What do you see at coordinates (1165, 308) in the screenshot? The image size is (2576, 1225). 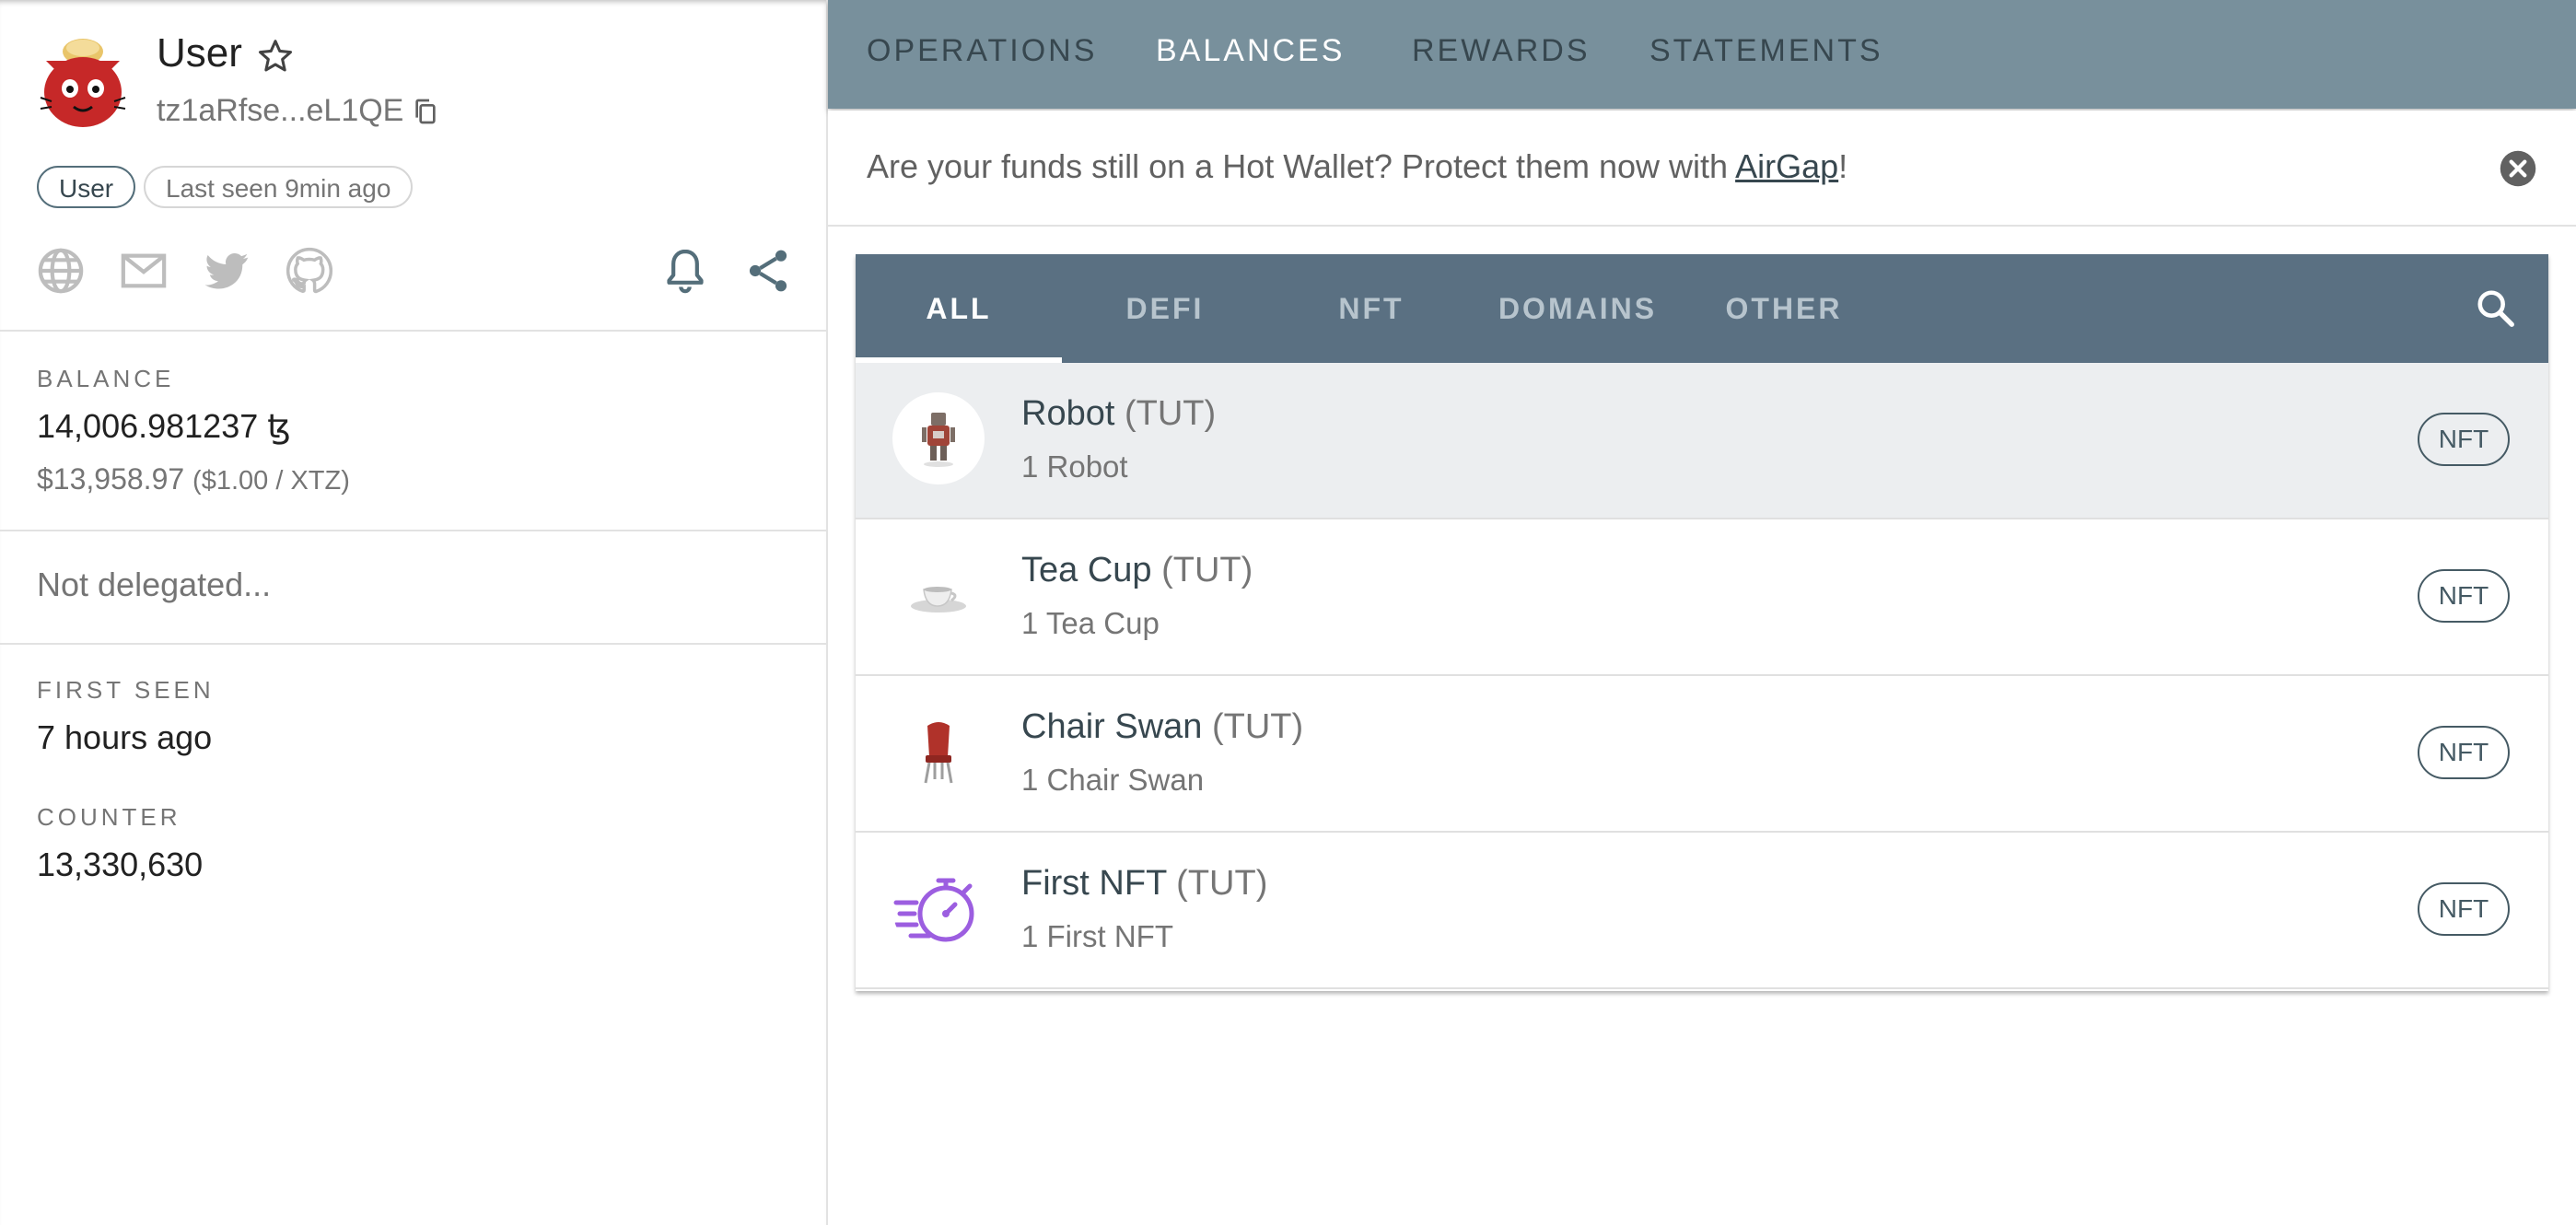 I see `tab-defi: DEFI` at bounding box center [1165, 308].